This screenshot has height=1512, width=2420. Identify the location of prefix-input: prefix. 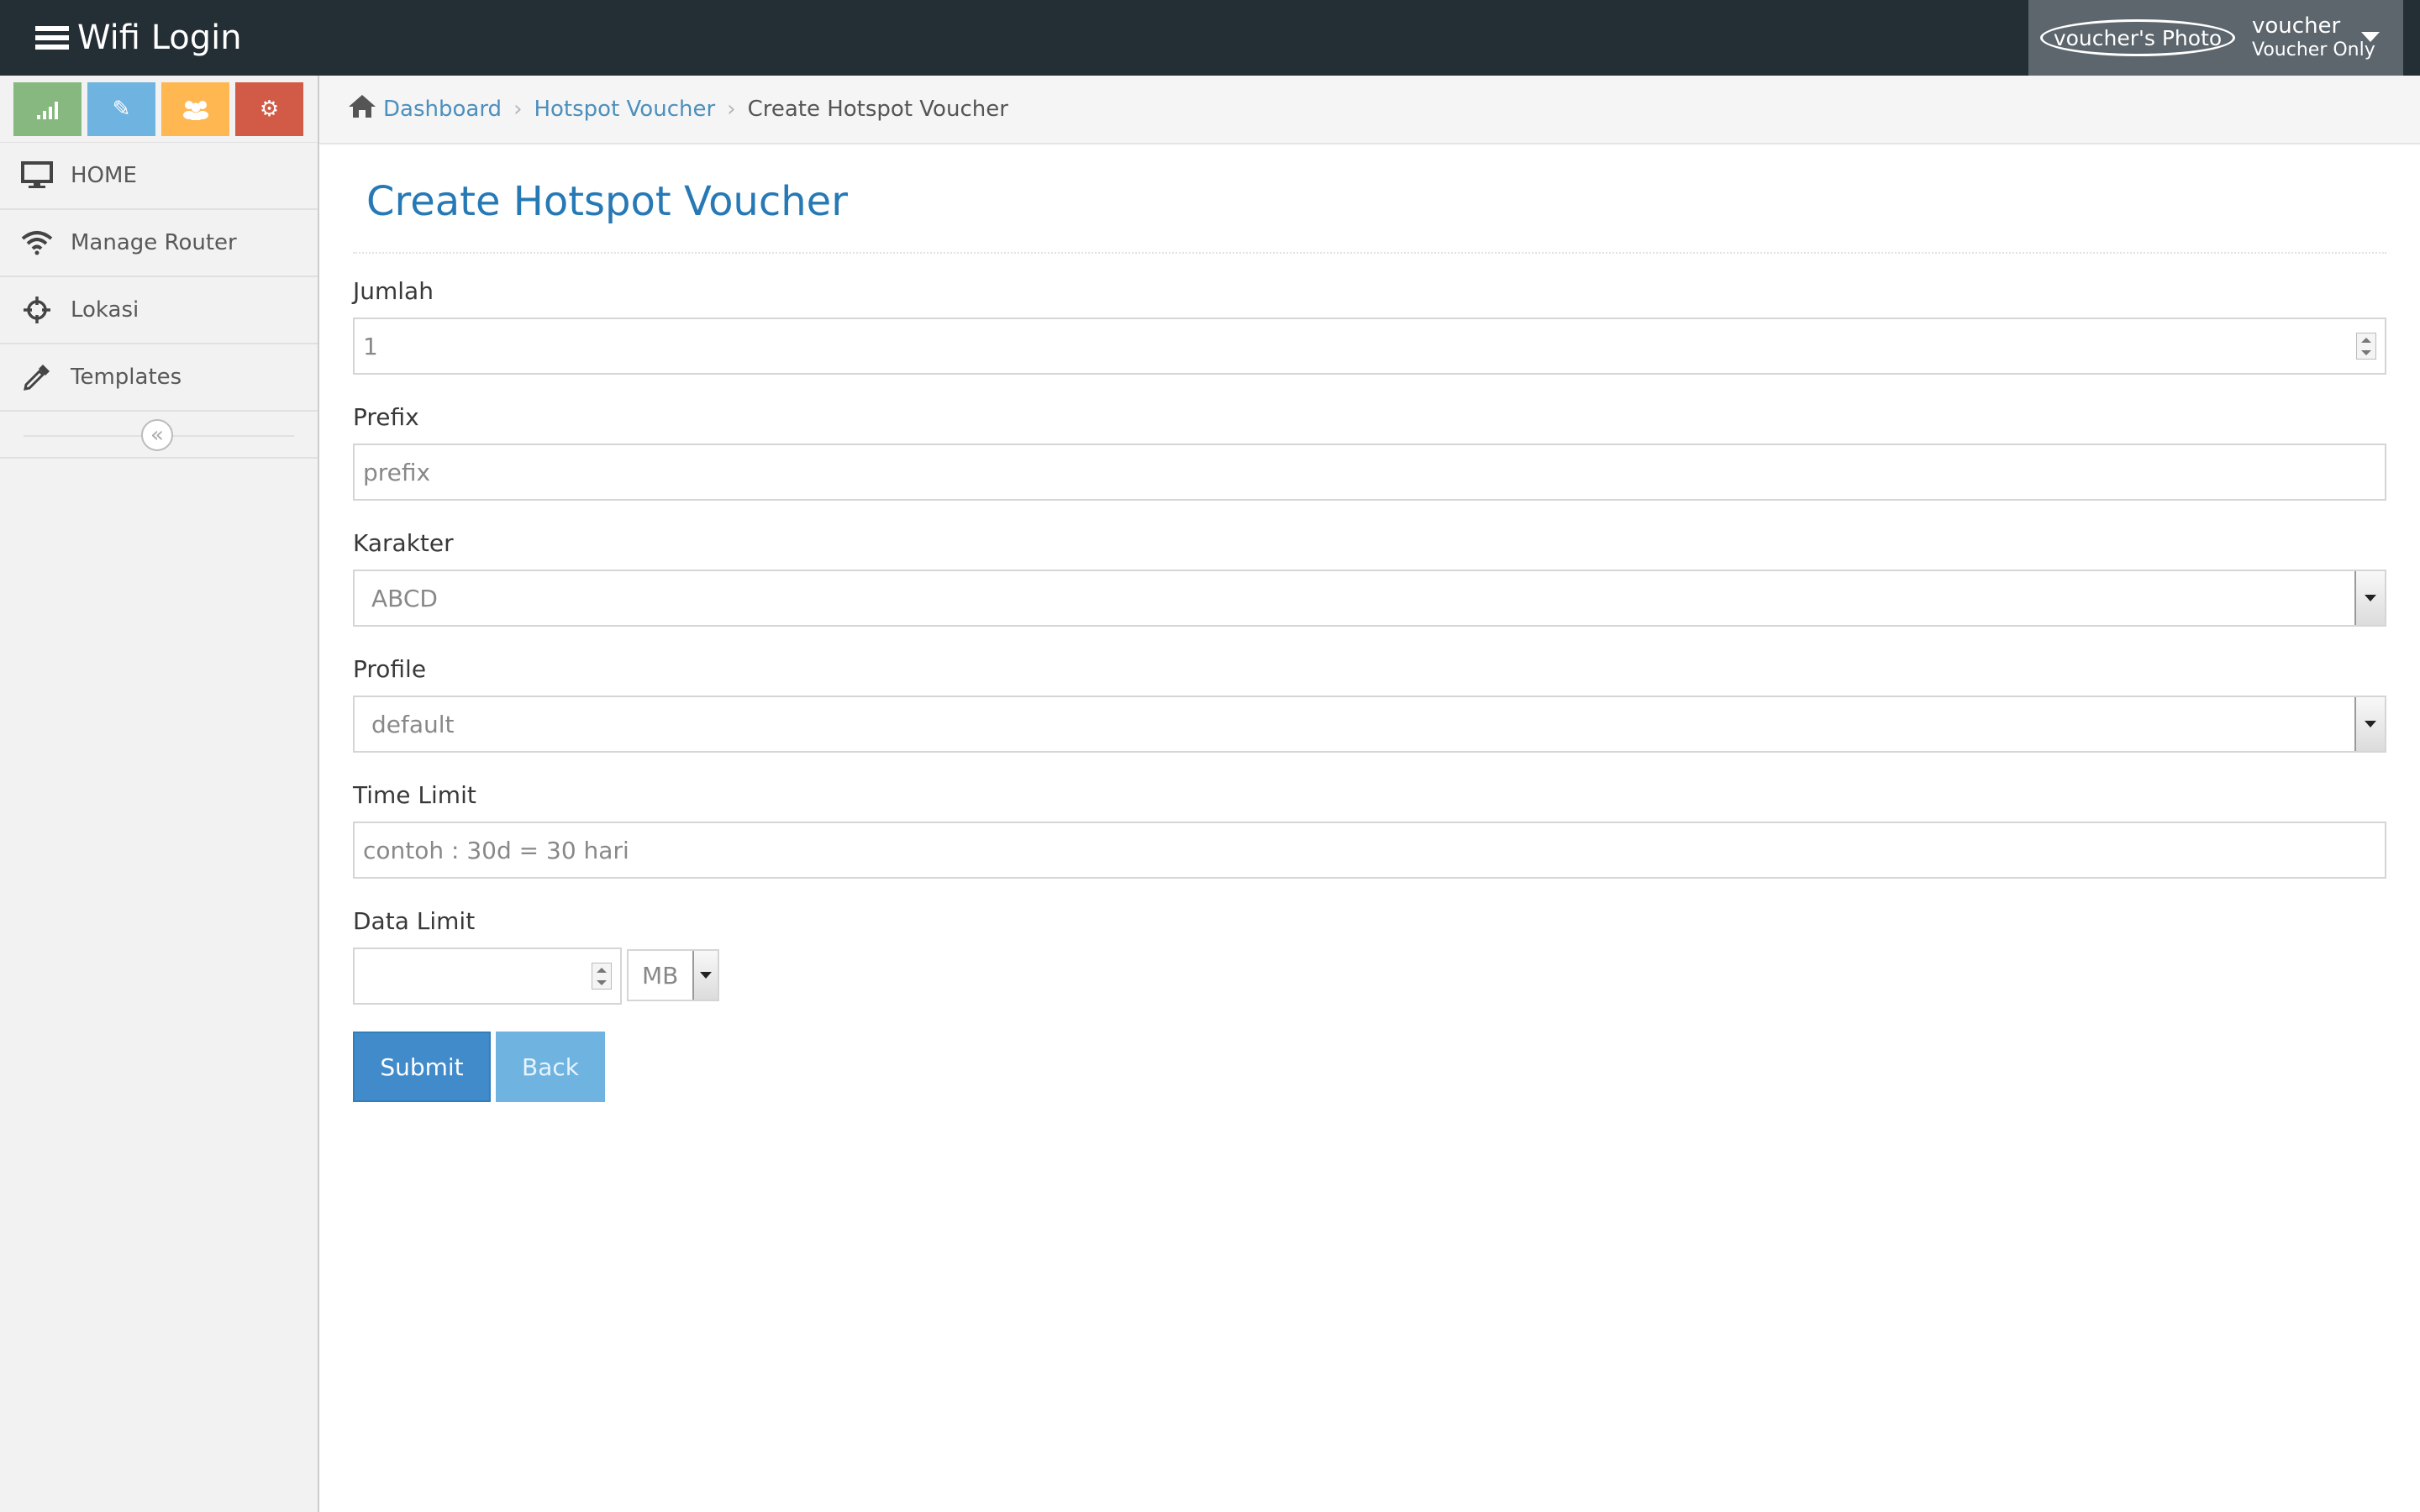
(1369, 472).